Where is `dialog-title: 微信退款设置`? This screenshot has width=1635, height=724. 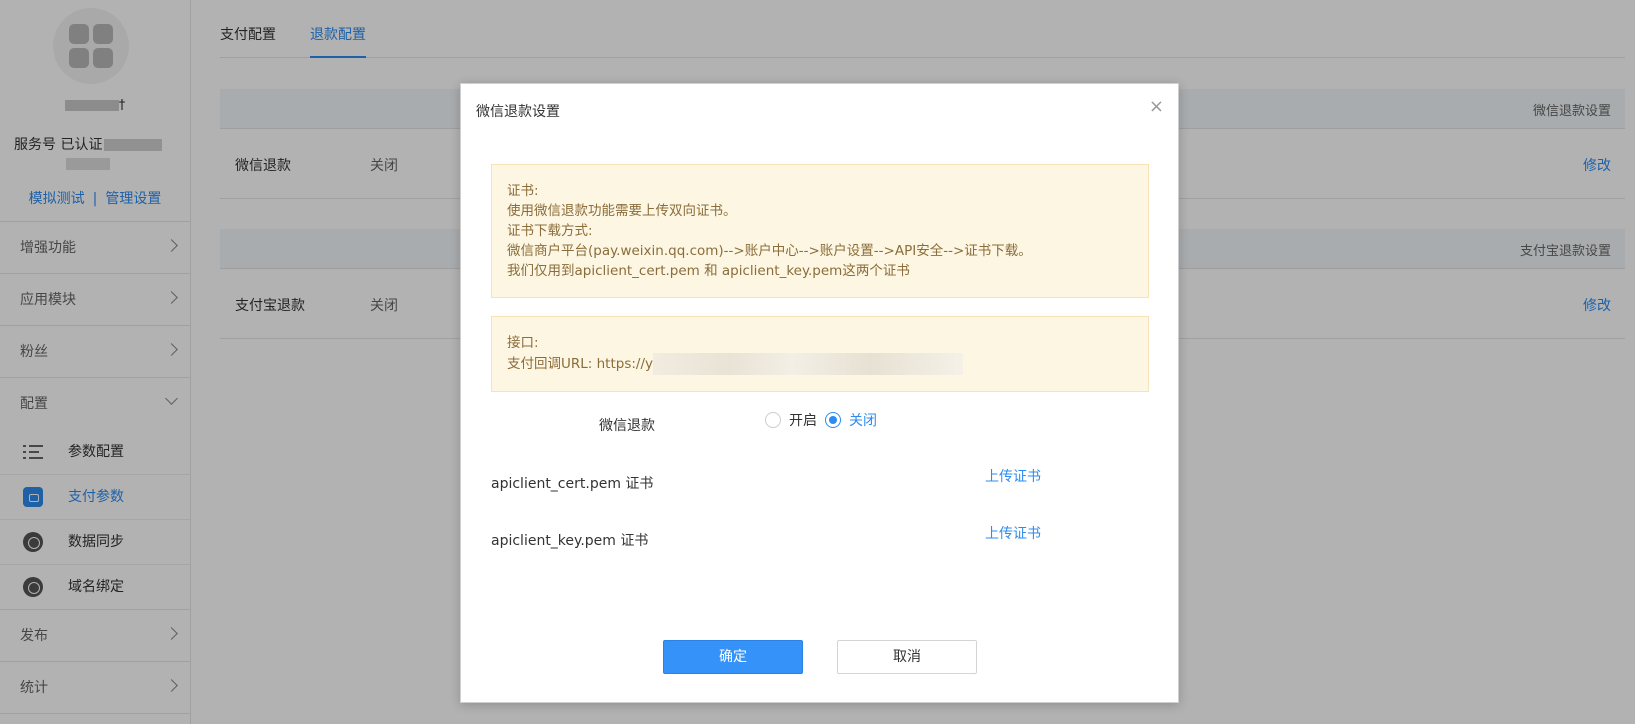
dialog-title: 微信退款设置 is located at coordinates (518, 112).